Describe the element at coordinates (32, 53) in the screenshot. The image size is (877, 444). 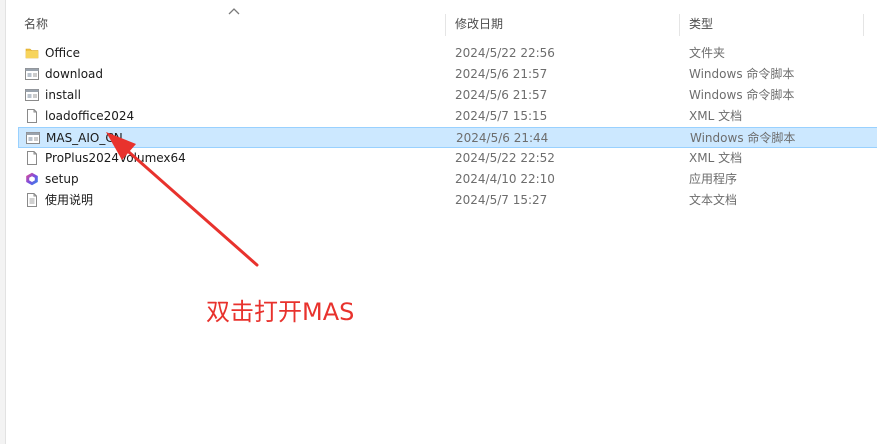
I see `folder-icon` at that location.